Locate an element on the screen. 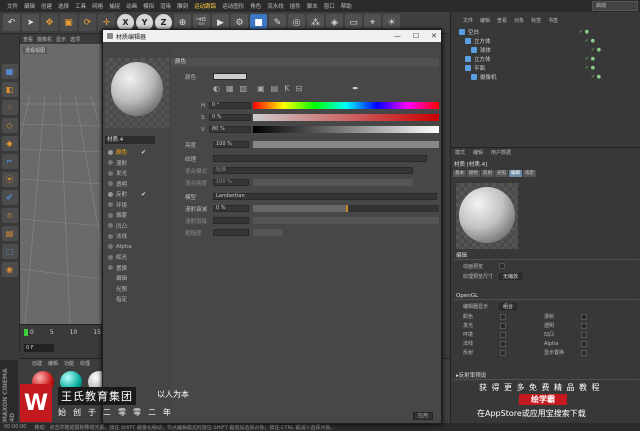  channel-sub-item: 指定 is located at coordinates (137, 299).